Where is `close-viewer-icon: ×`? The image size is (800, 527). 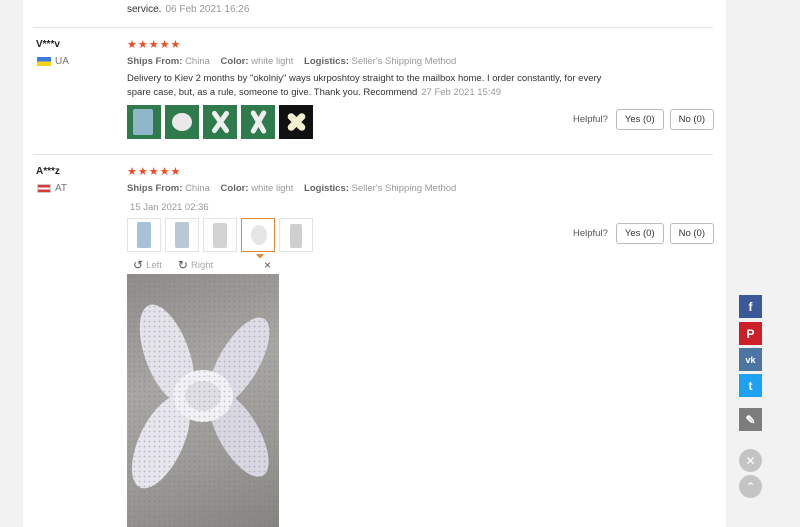 close-viewer-icon: × is located at coordinates (267, 265).